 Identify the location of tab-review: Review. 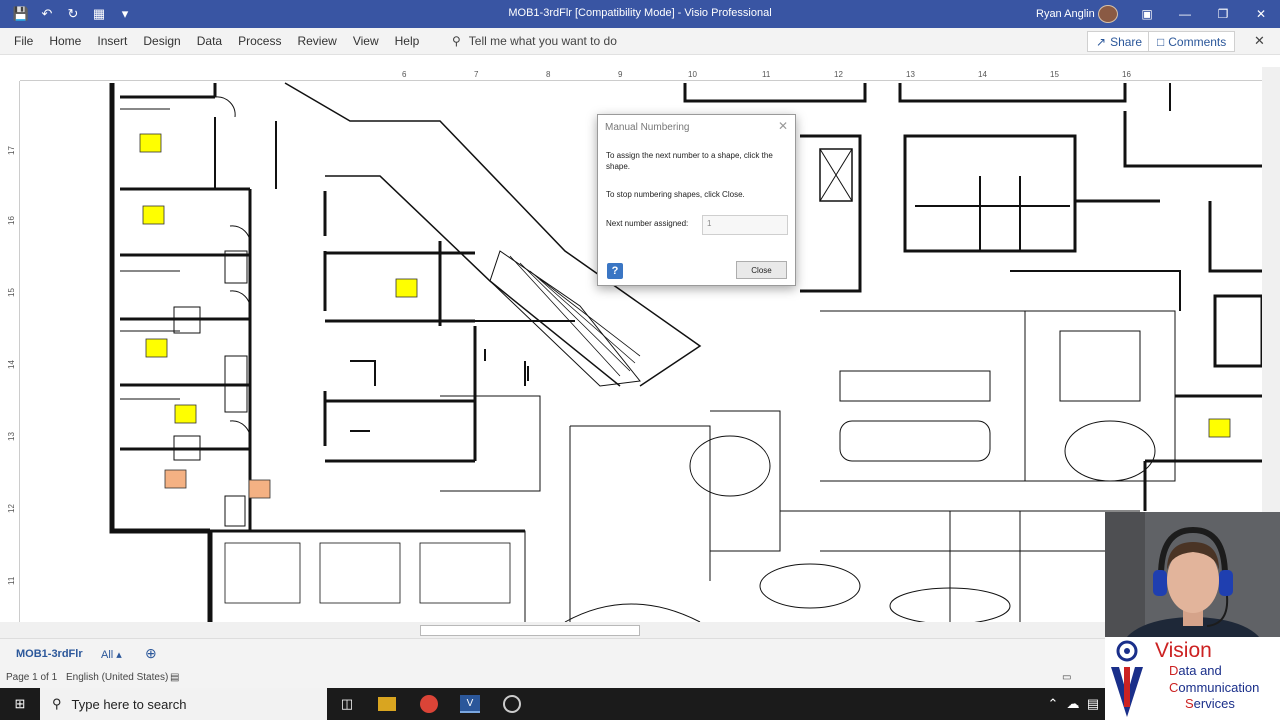
(316, 41).